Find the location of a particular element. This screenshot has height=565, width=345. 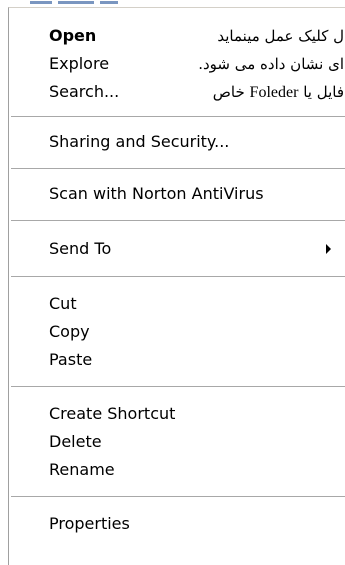

farsi-annotation-suffix: خاص is located at coordinates (228, 92).